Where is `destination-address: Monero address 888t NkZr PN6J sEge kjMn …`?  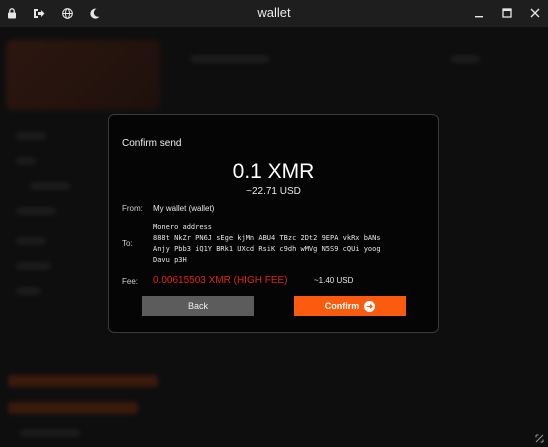
destination-address: Monero address 888t NkZr PN6J sEge kjMn … is located at coordinates (288, 244).